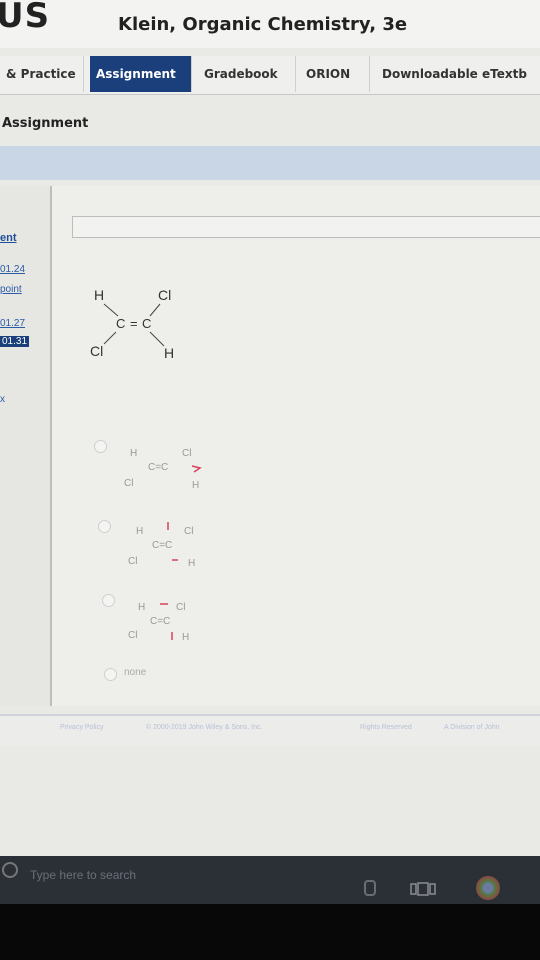 The image size is (540, 960). What do you see at coordinates (8, 238) in the screenshot?
I see `sidebar-header: ent` at bounding box center [8, 238].